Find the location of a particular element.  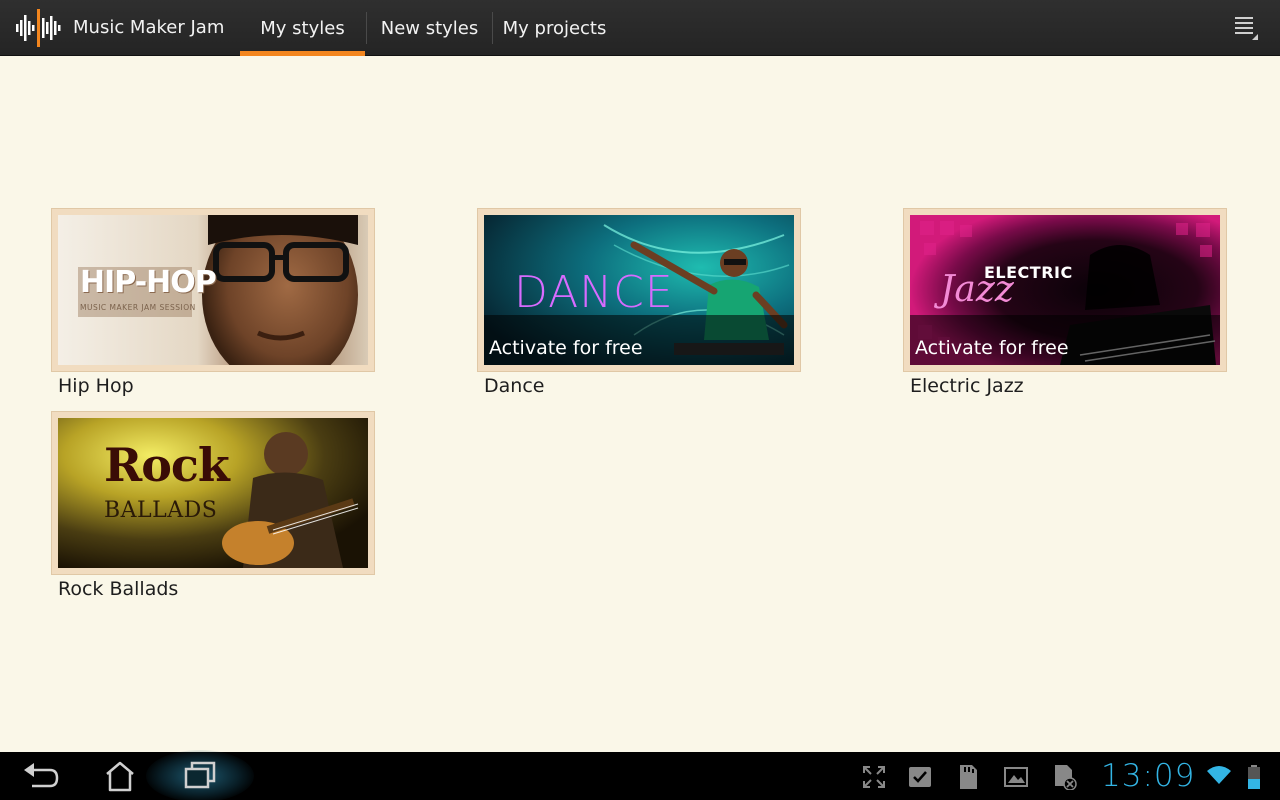

style-card-hip-hop: HIP-HOP MUSIC MAKER JAM SESSION is located at coordinates (213, 290).